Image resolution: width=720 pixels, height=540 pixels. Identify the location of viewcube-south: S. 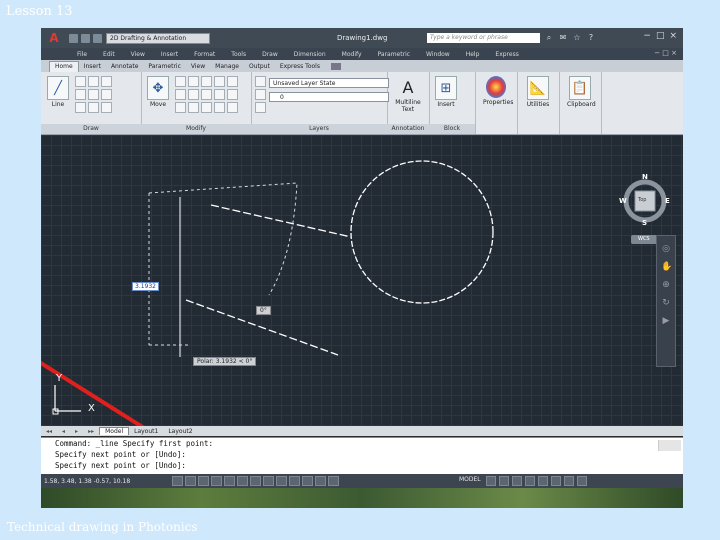
(644, 223).